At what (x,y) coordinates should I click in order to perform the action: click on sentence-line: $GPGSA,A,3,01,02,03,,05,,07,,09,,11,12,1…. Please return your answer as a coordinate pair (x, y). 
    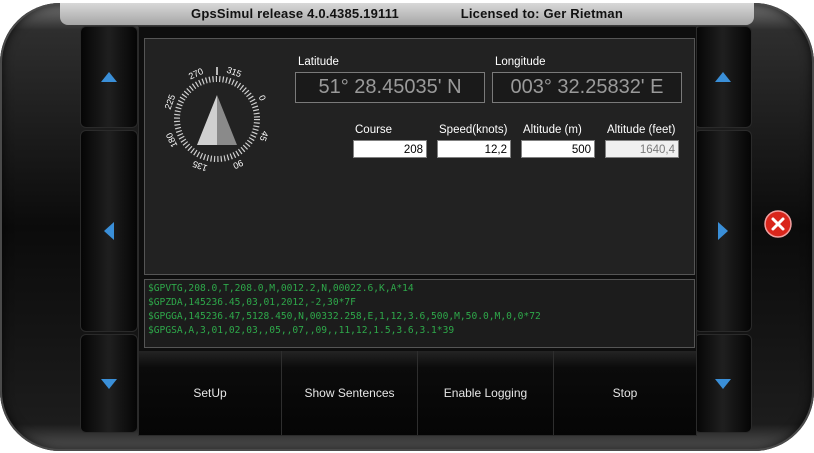
    Looking at the image, I should click on (301, 330).